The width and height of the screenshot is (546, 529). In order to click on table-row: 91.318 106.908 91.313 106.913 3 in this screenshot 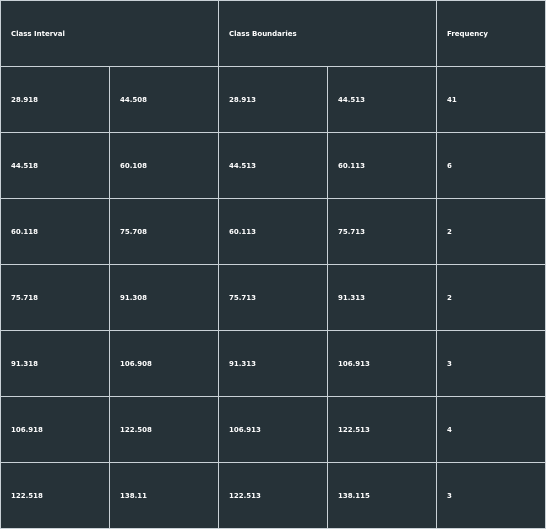, I will do `click(273, 363)`.